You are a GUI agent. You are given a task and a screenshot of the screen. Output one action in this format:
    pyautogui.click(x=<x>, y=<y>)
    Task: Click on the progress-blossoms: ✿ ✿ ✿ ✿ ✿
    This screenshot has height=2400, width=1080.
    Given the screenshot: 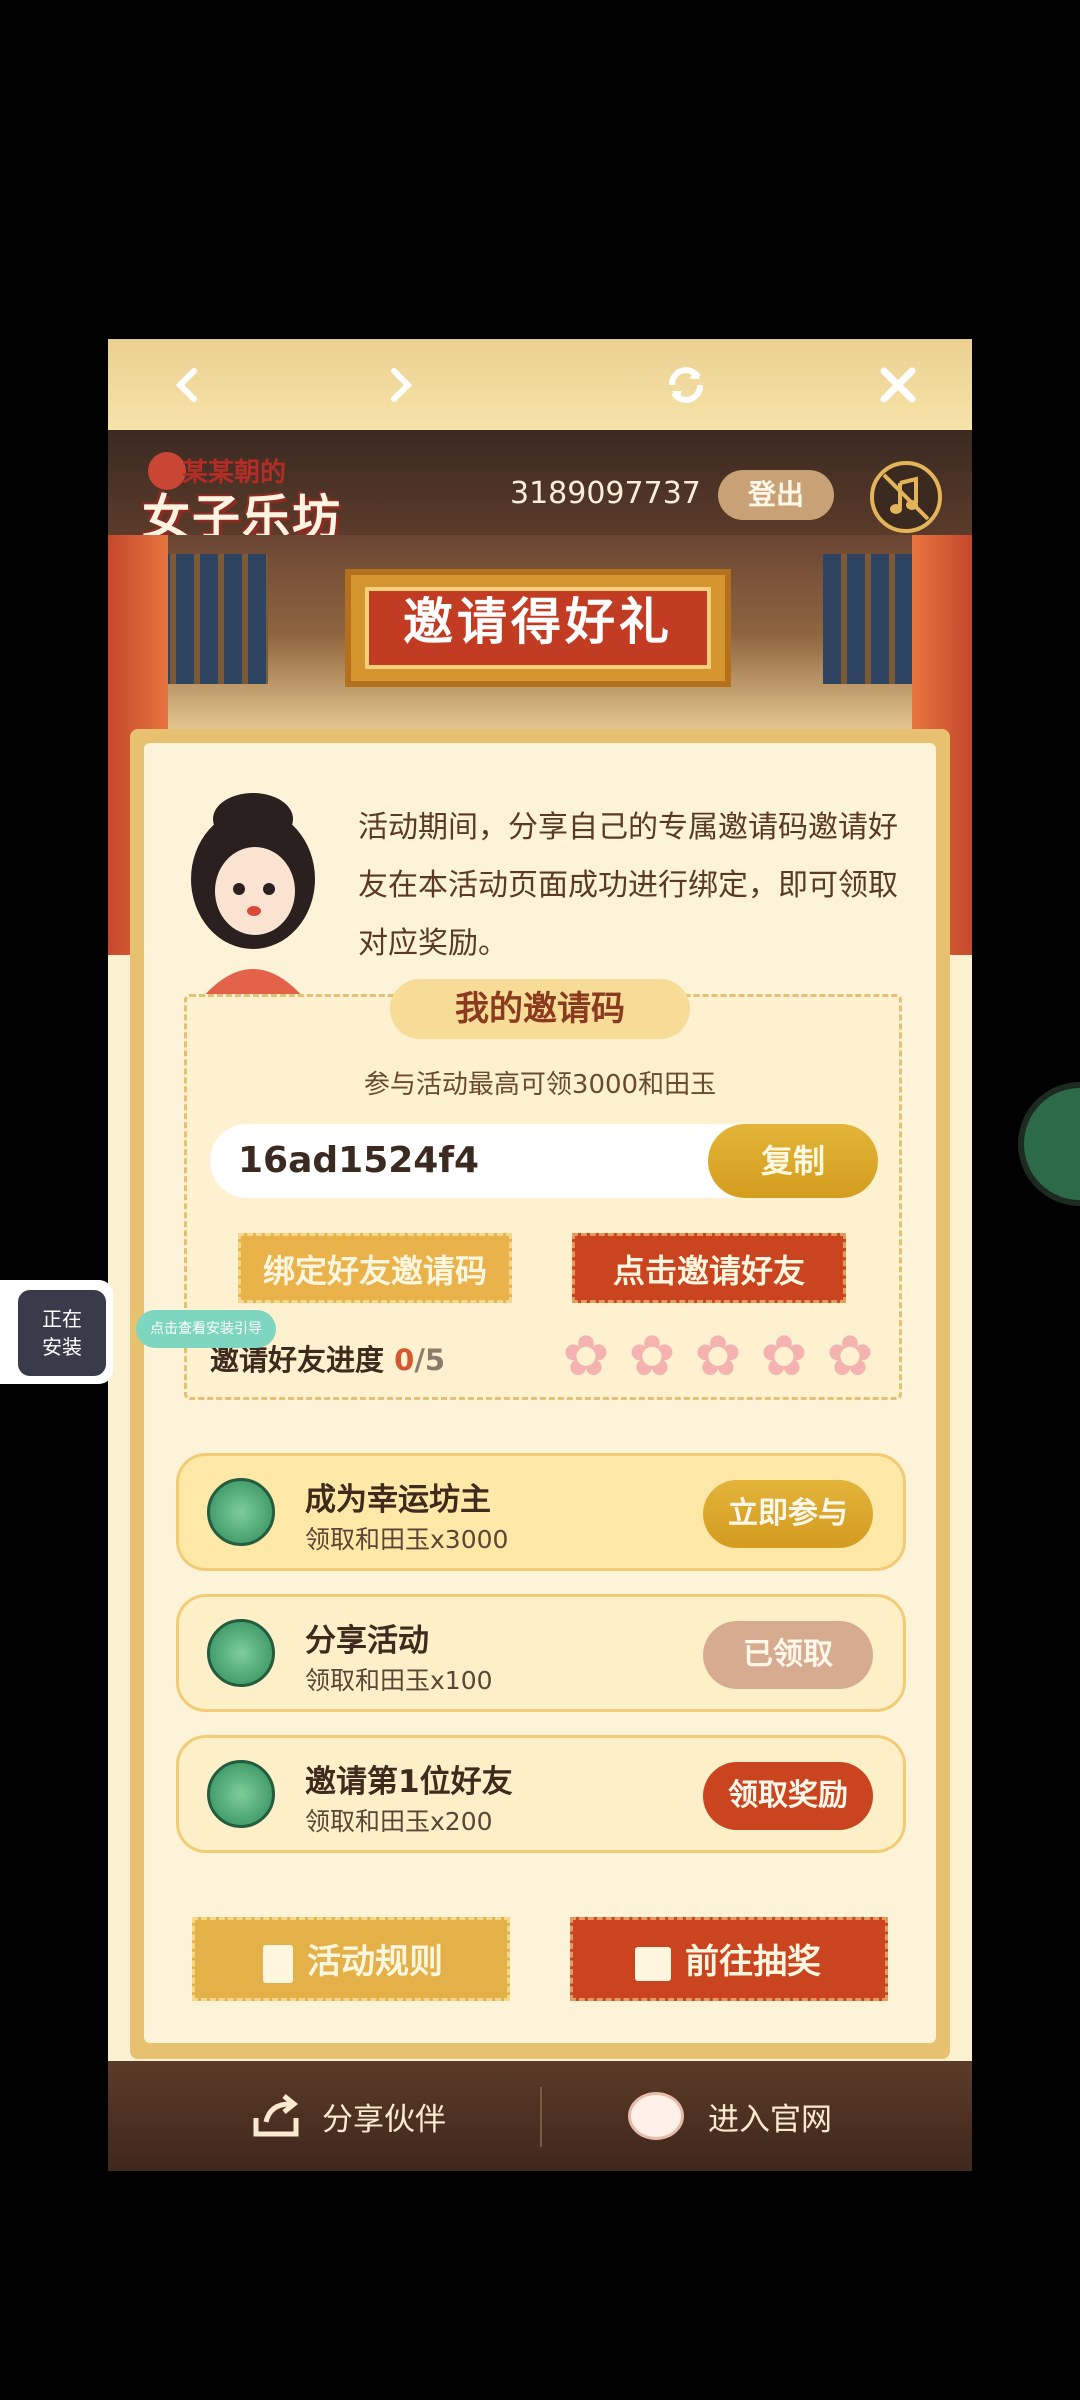 What is the action you would take?
    pyautogui.click(x=728, y=1357)
    